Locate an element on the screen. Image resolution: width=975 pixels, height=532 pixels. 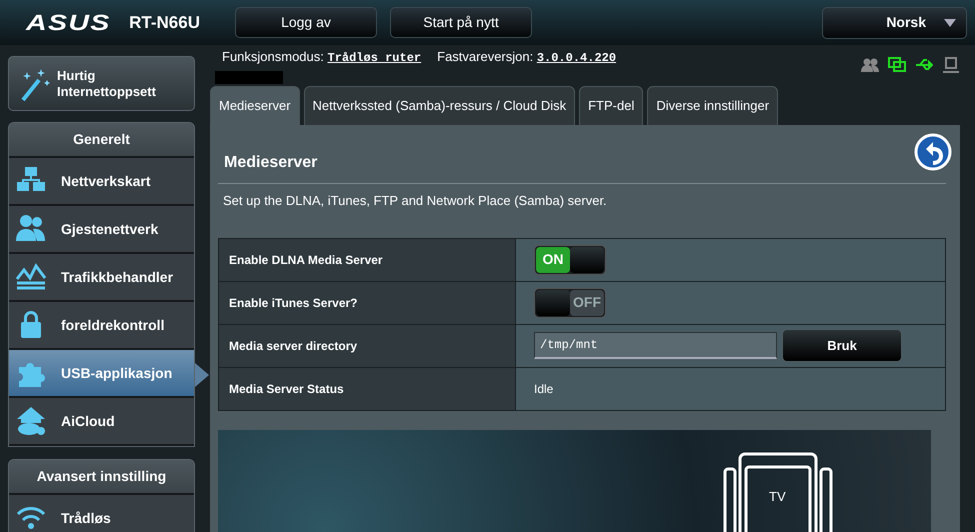
tab: Nettverkssted (Samba)-ressurs / Cloud Disk is located at coordinates (440, 105).